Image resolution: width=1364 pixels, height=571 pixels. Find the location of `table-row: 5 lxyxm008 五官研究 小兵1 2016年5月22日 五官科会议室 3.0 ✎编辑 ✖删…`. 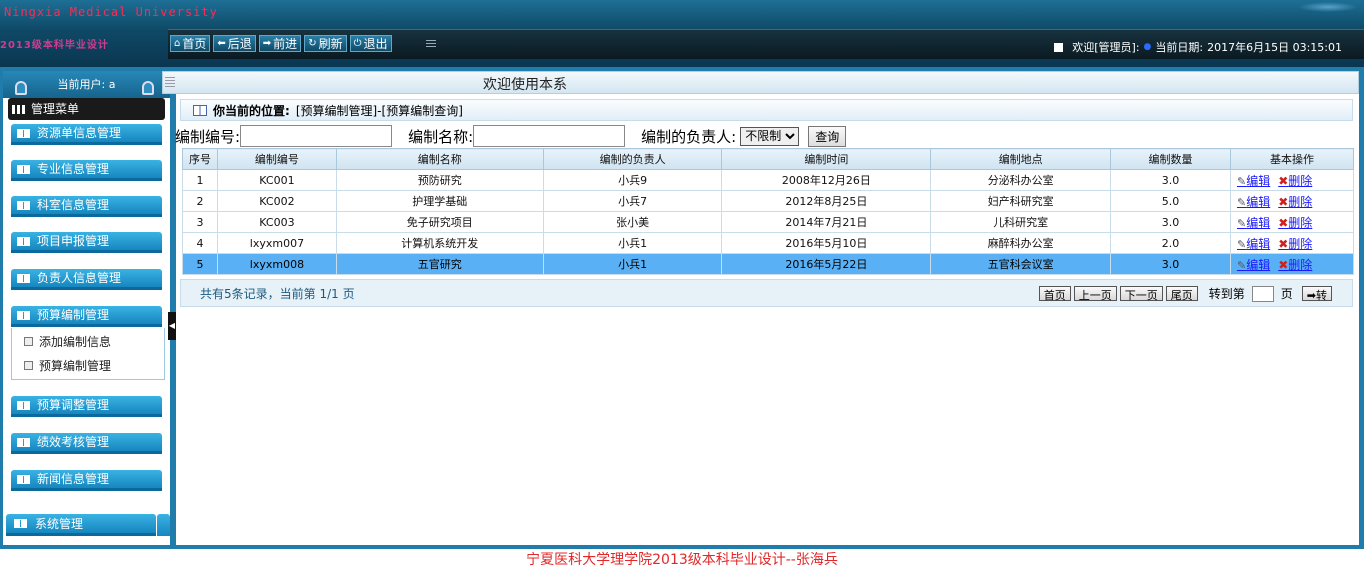

table-row: 5 lxyxm008 五官研究 小兵1 2016年5月22日 五官科会议室 3.0 ✎编辑 ✖删… is located at coordinates (768, 264).